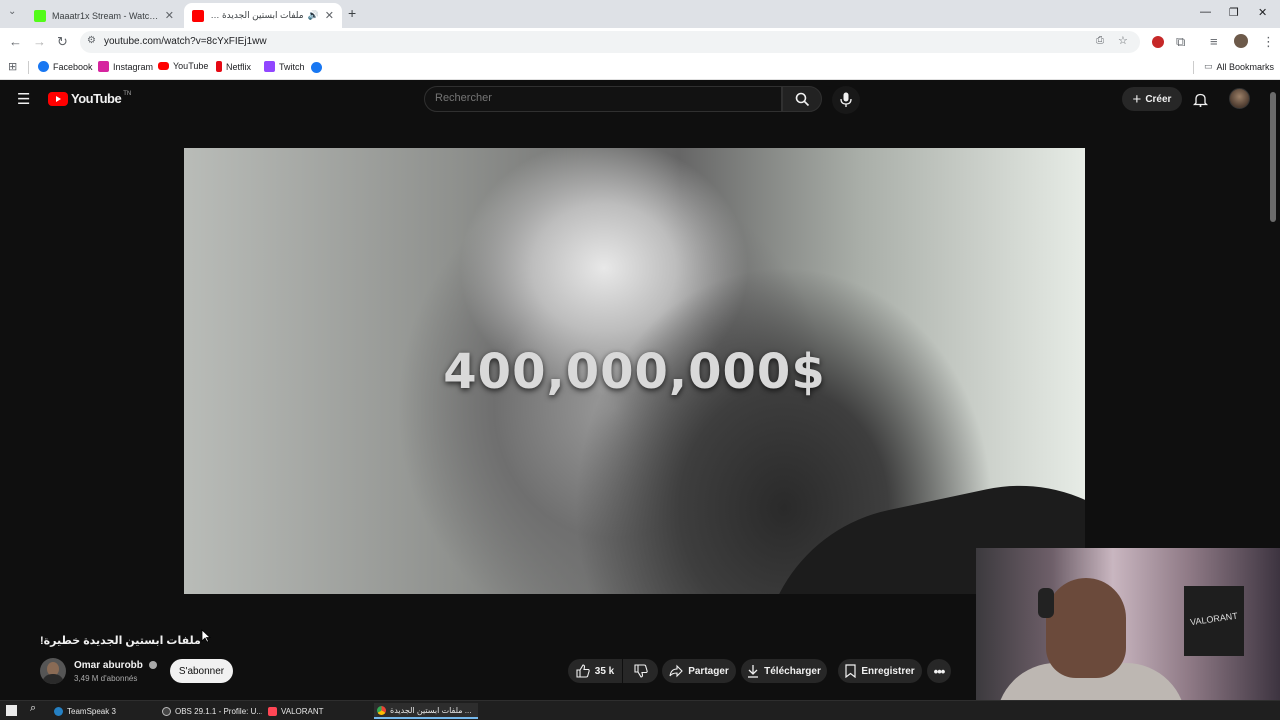 The width and height of the screenshot is (1280, 720). Describe the element at coordinates (239, 66) in the screenshot. I see `bookmark-label: Netflix` at that location.